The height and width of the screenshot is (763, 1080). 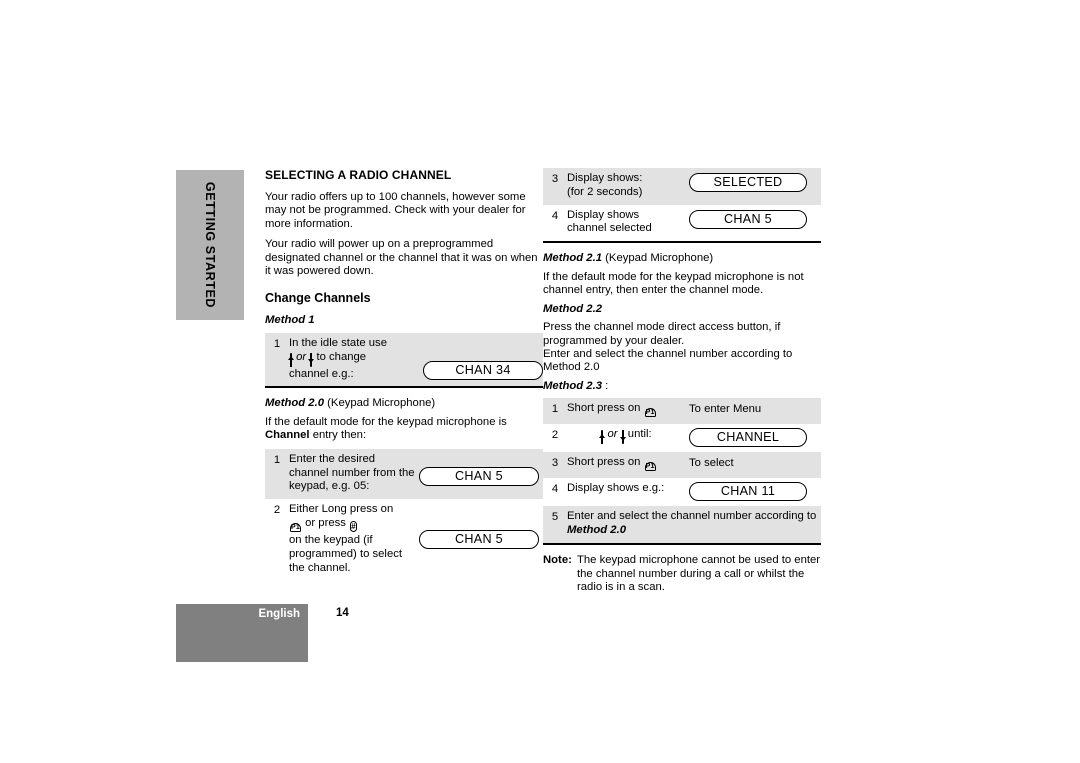 What do you see at coordinates (279, 614) in the screenshot?
I see `footer-language-label: English` at bounding box center [279, 614].